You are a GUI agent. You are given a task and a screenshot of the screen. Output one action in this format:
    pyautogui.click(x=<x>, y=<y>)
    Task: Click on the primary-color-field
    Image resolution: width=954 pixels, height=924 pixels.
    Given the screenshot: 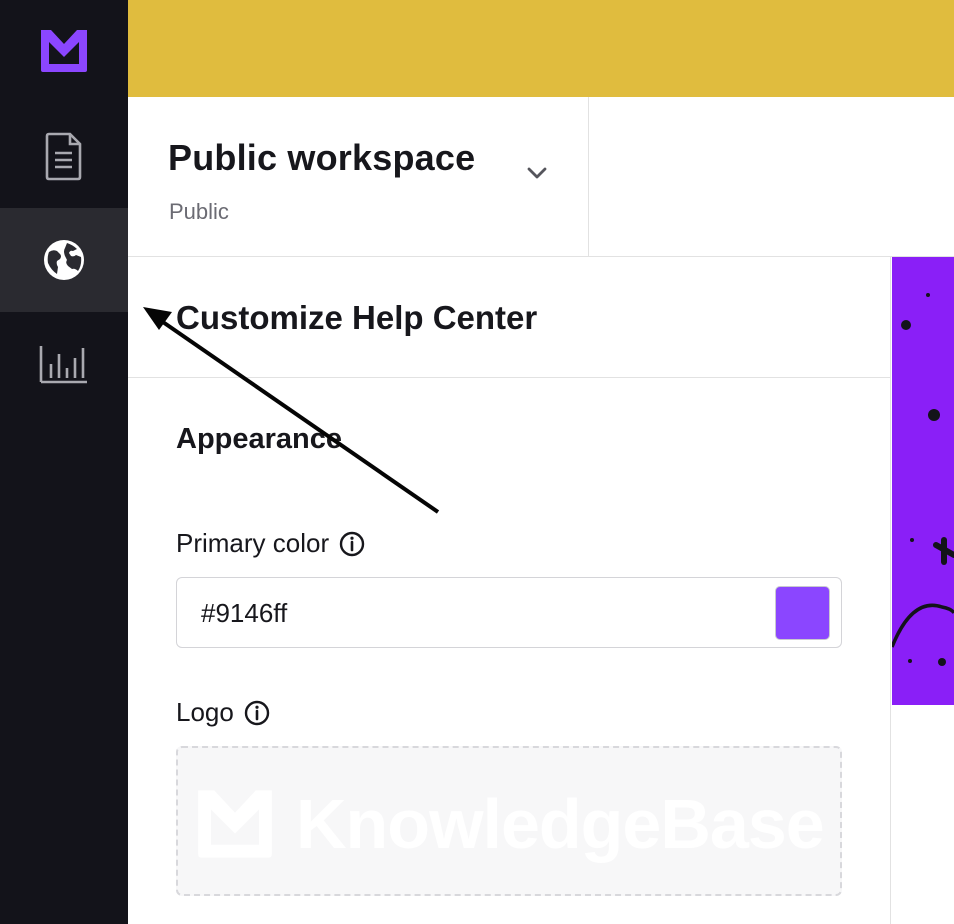 What is the action you would take?
    pyautogui.click(x=509, y=612)
    